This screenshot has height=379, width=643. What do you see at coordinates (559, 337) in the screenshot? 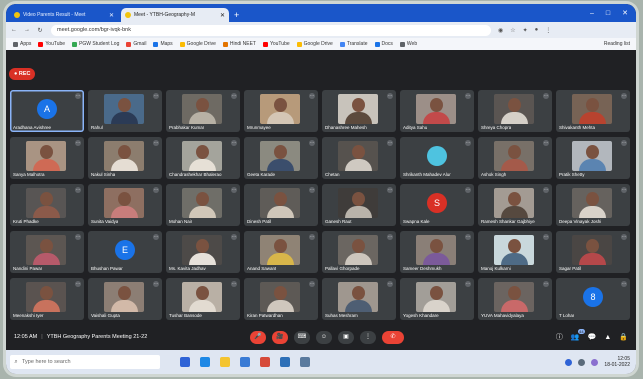
I see `meeting-details-icon: ⓘ` at bounding box center [559, 337].